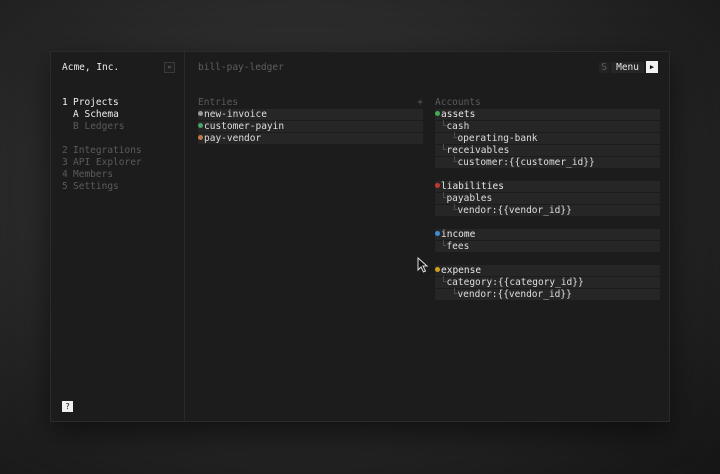 This screenshot has width=720, height=474. I want to click on account-label: category:{{category_id}}, so click(515, 282).